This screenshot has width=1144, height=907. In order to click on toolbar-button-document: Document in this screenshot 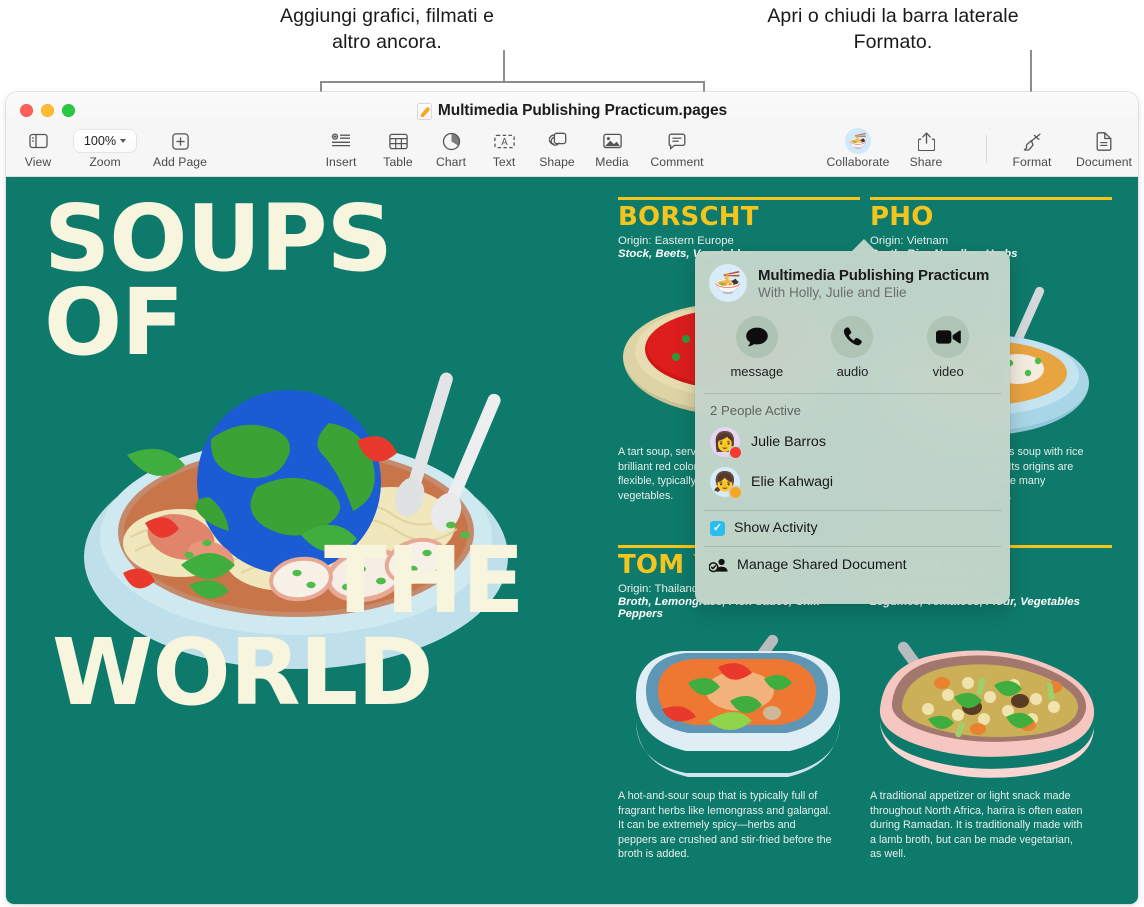, I will do `click(1103, 149)`.